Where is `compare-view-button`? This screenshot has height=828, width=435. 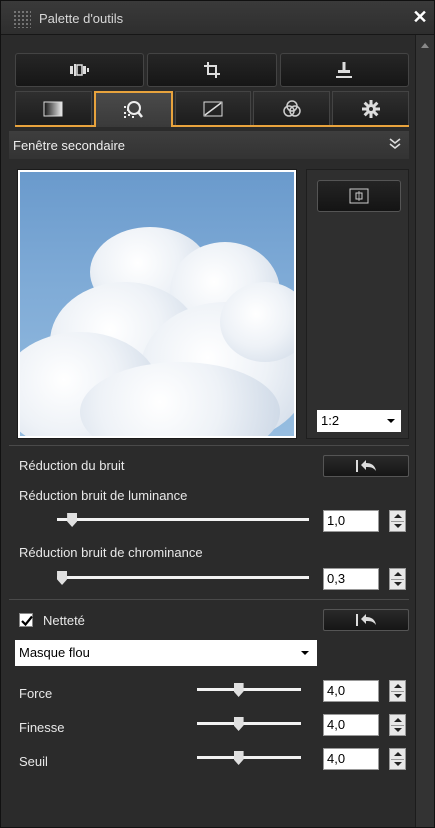 compare-view-button is located at coordinates (80, 70).